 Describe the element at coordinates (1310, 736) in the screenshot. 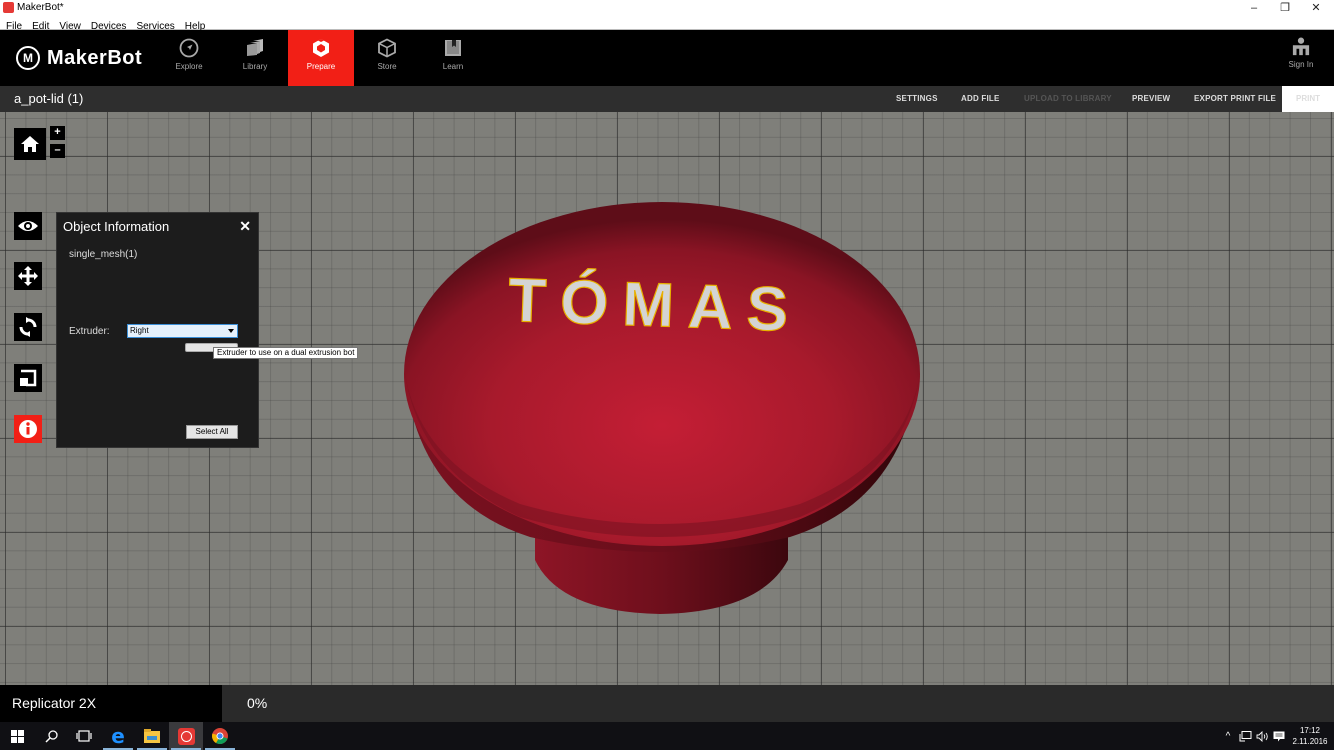

I see `taskbar-clock: 17:12 2.11.2016` at that location.